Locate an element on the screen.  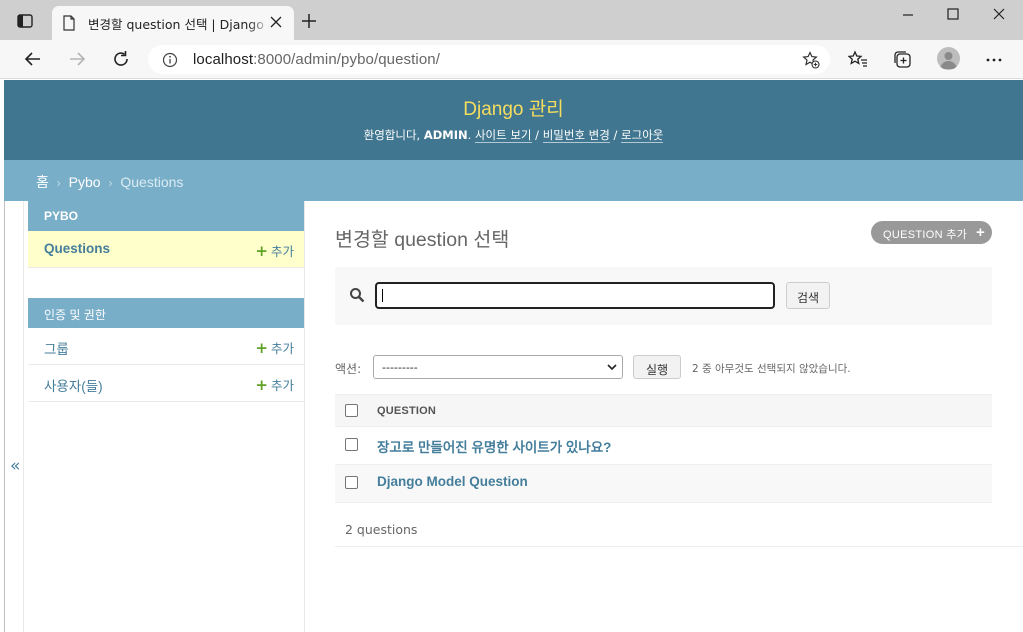
column-header-question: QUESTION is located at coordinates (406, 411).